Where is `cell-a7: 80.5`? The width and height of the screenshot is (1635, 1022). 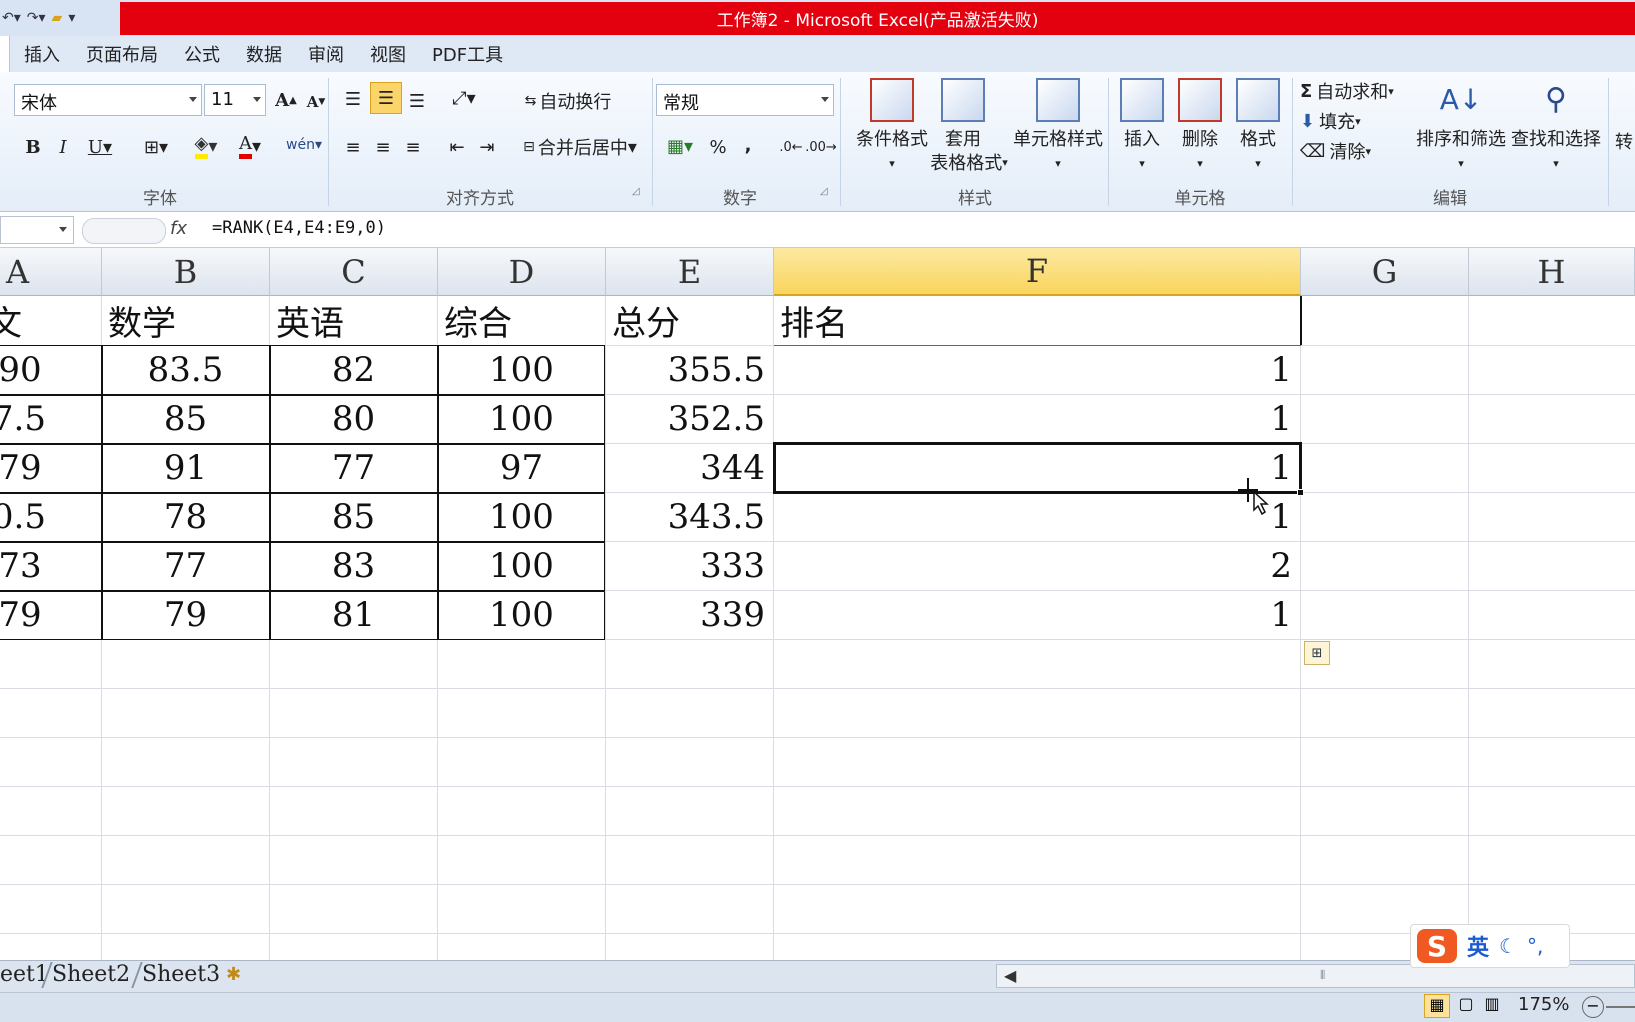
cell-a7: 80.5 is located at coordinates (27, 517).